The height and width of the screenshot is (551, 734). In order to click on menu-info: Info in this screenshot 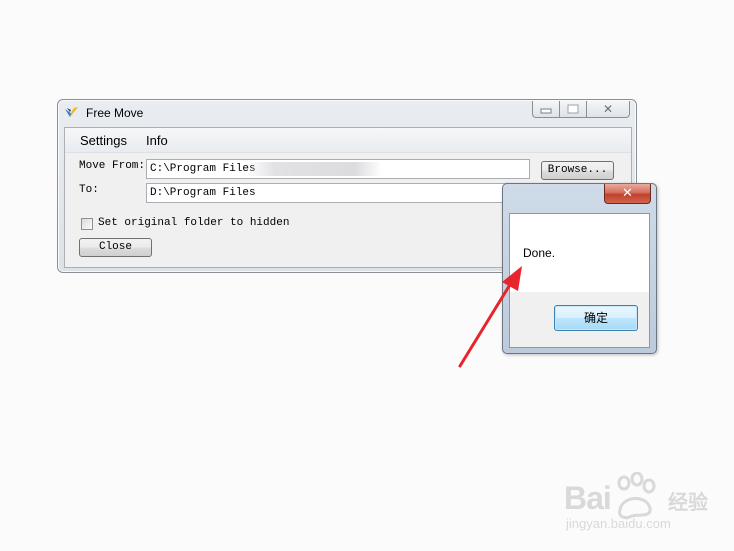, I will do `click(157, 140)`.